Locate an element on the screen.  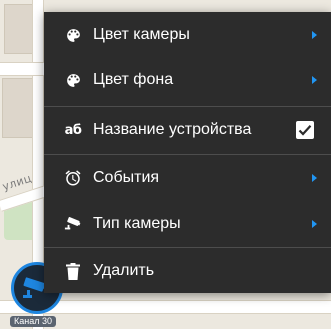
menu-item-events: События is located at coordinates (187, 178).